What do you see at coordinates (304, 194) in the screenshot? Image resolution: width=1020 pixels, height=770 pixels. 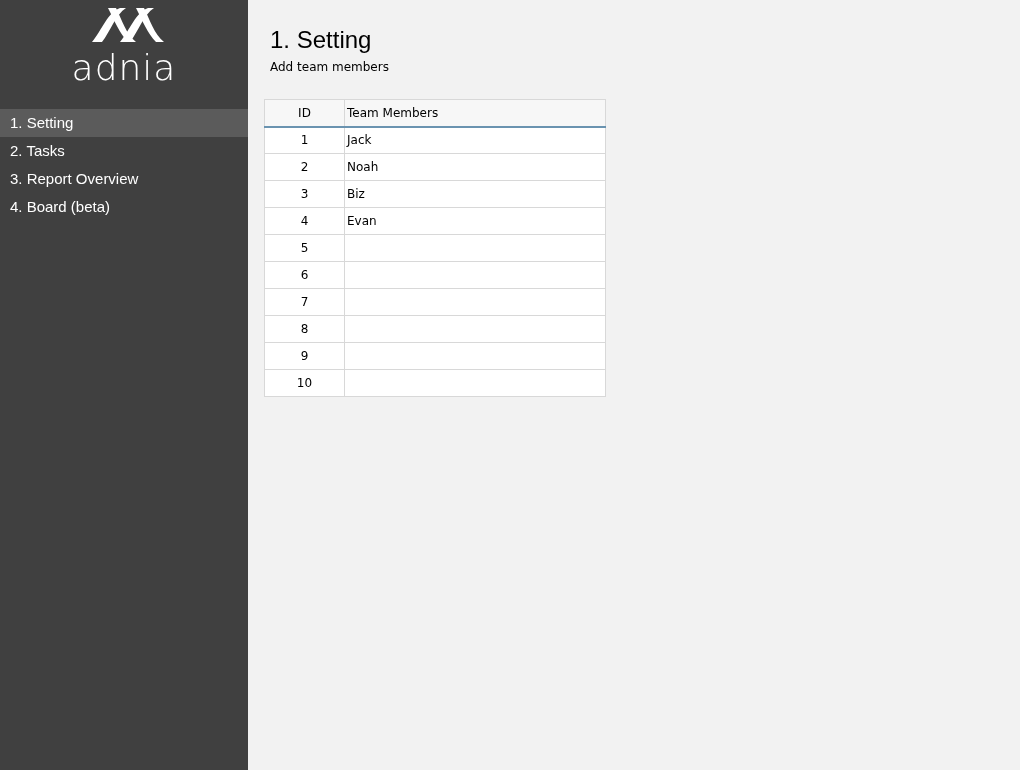 I see `table-cell: 3` at bounding box center [304, 194].